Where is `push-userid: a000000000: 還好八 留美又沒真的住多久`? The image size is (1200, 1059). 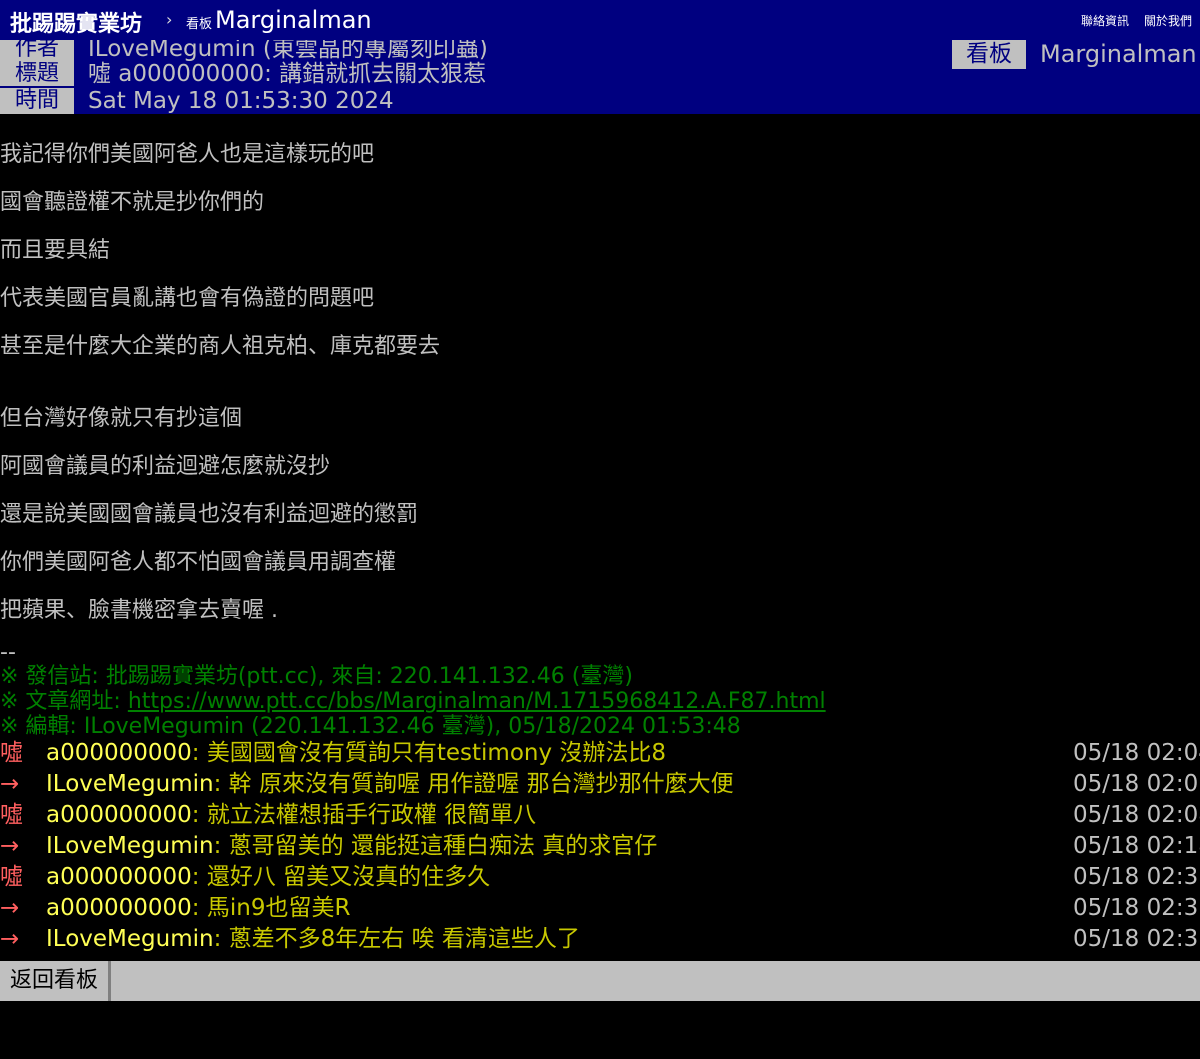
push-userid: a000000000: 還好八 留美又沒真的住多久 is located at coordinates (268, 877).